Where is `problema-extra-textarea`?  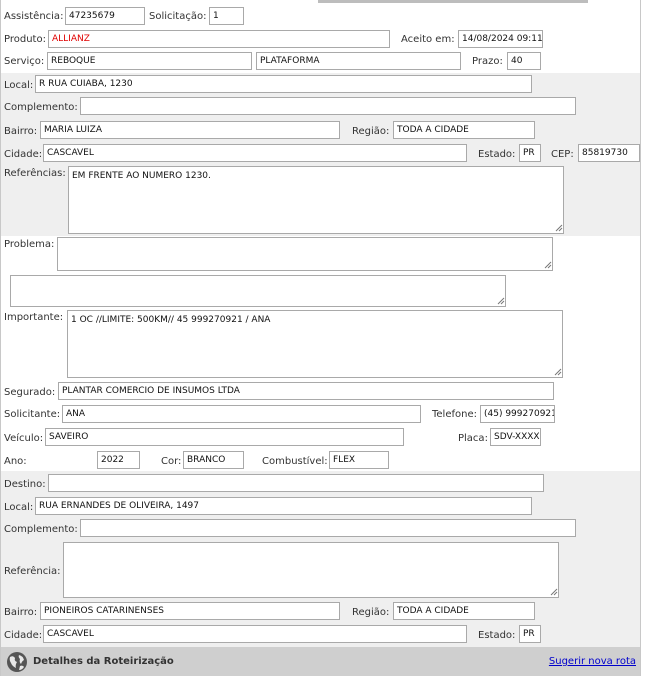
problema-extra-textarea is located at coordinates (258, 291).